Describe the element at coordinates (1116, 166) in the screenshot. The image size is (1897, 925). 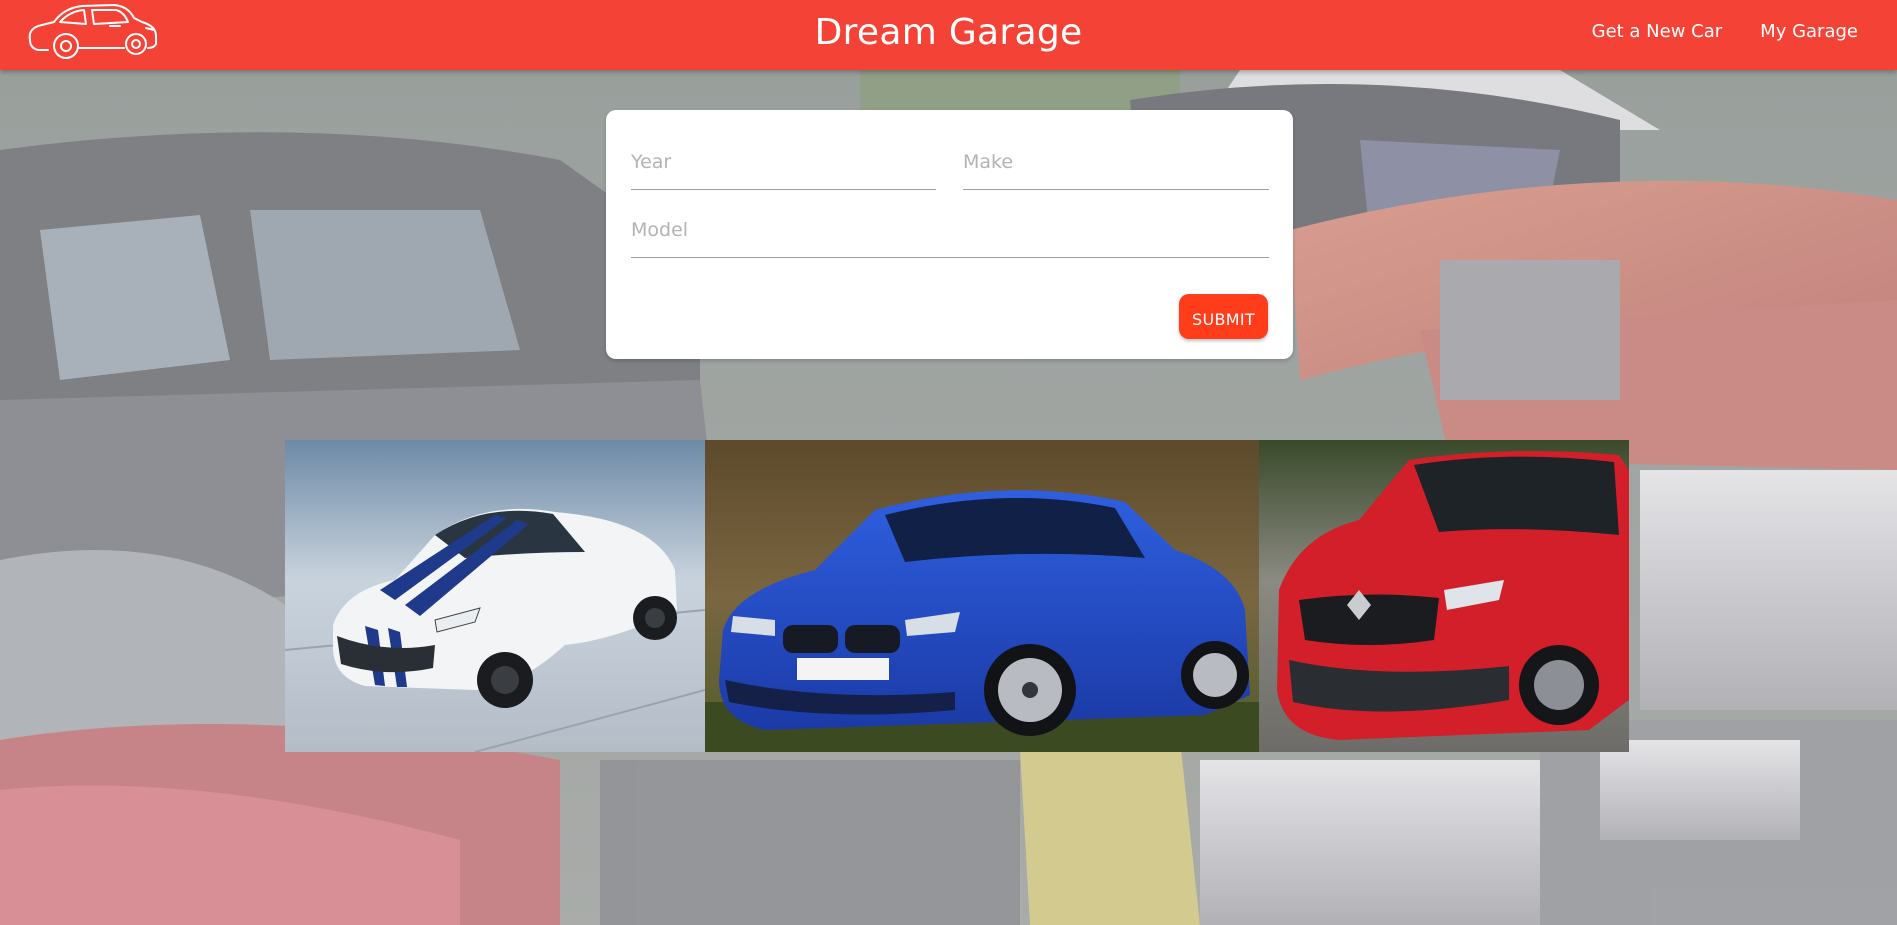
I see `make-input` at that location.